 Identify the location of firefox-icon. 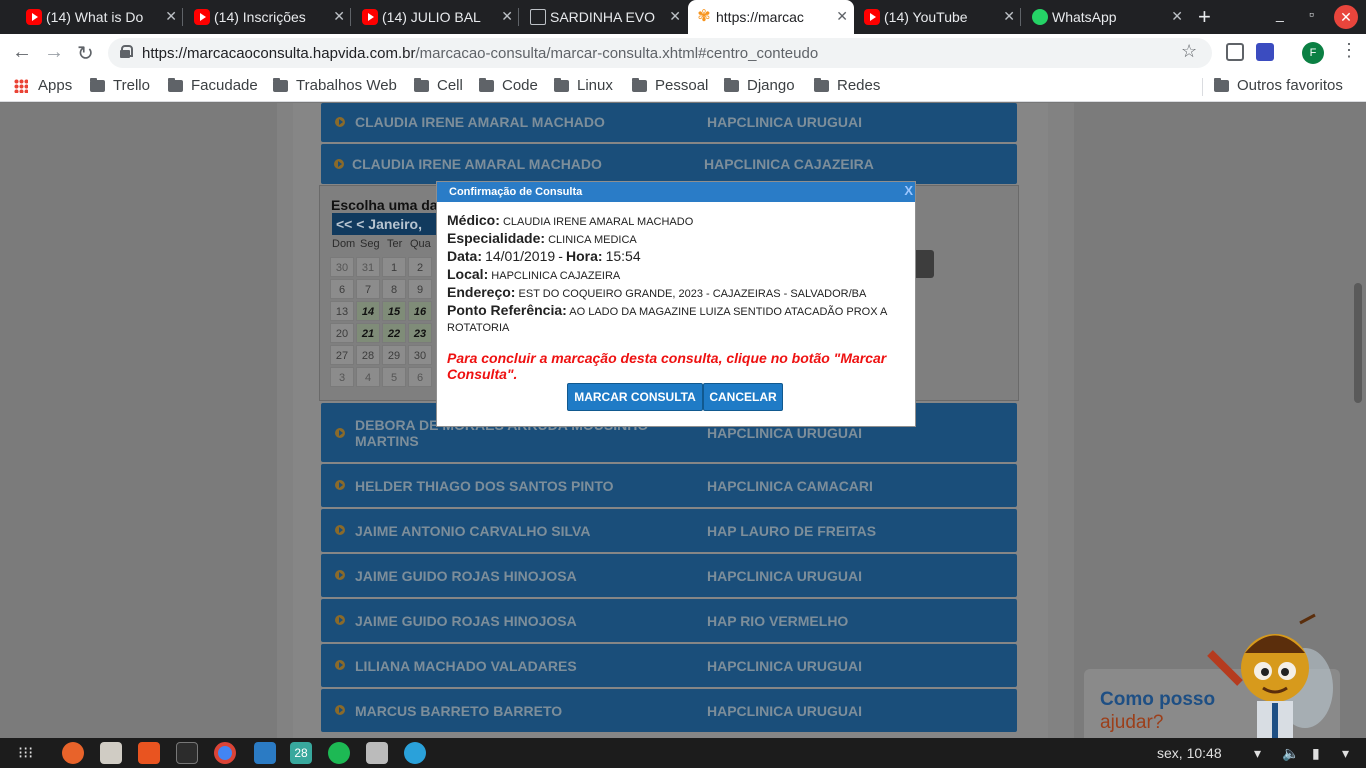
(73, 753).